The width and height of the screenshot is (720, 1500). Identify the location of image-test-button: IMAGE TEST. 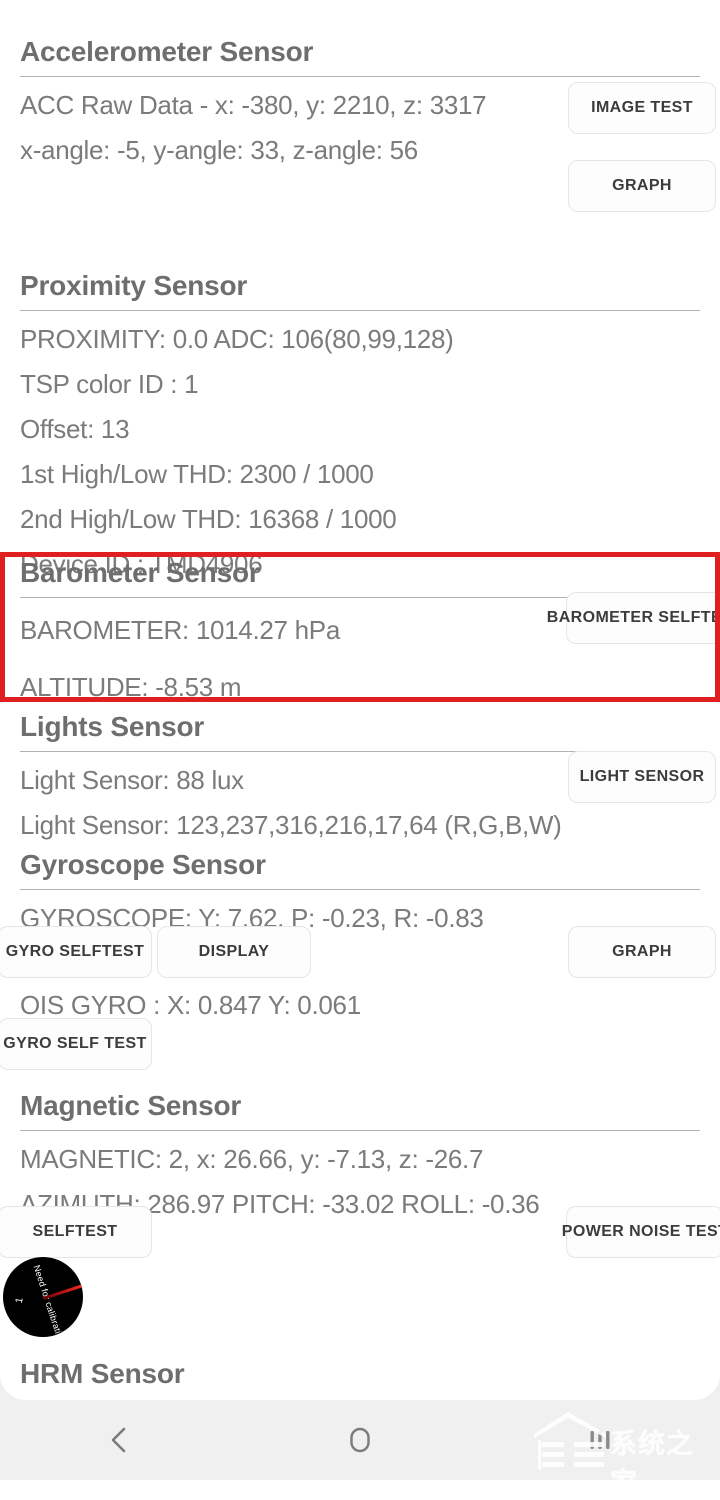
(642, 108).